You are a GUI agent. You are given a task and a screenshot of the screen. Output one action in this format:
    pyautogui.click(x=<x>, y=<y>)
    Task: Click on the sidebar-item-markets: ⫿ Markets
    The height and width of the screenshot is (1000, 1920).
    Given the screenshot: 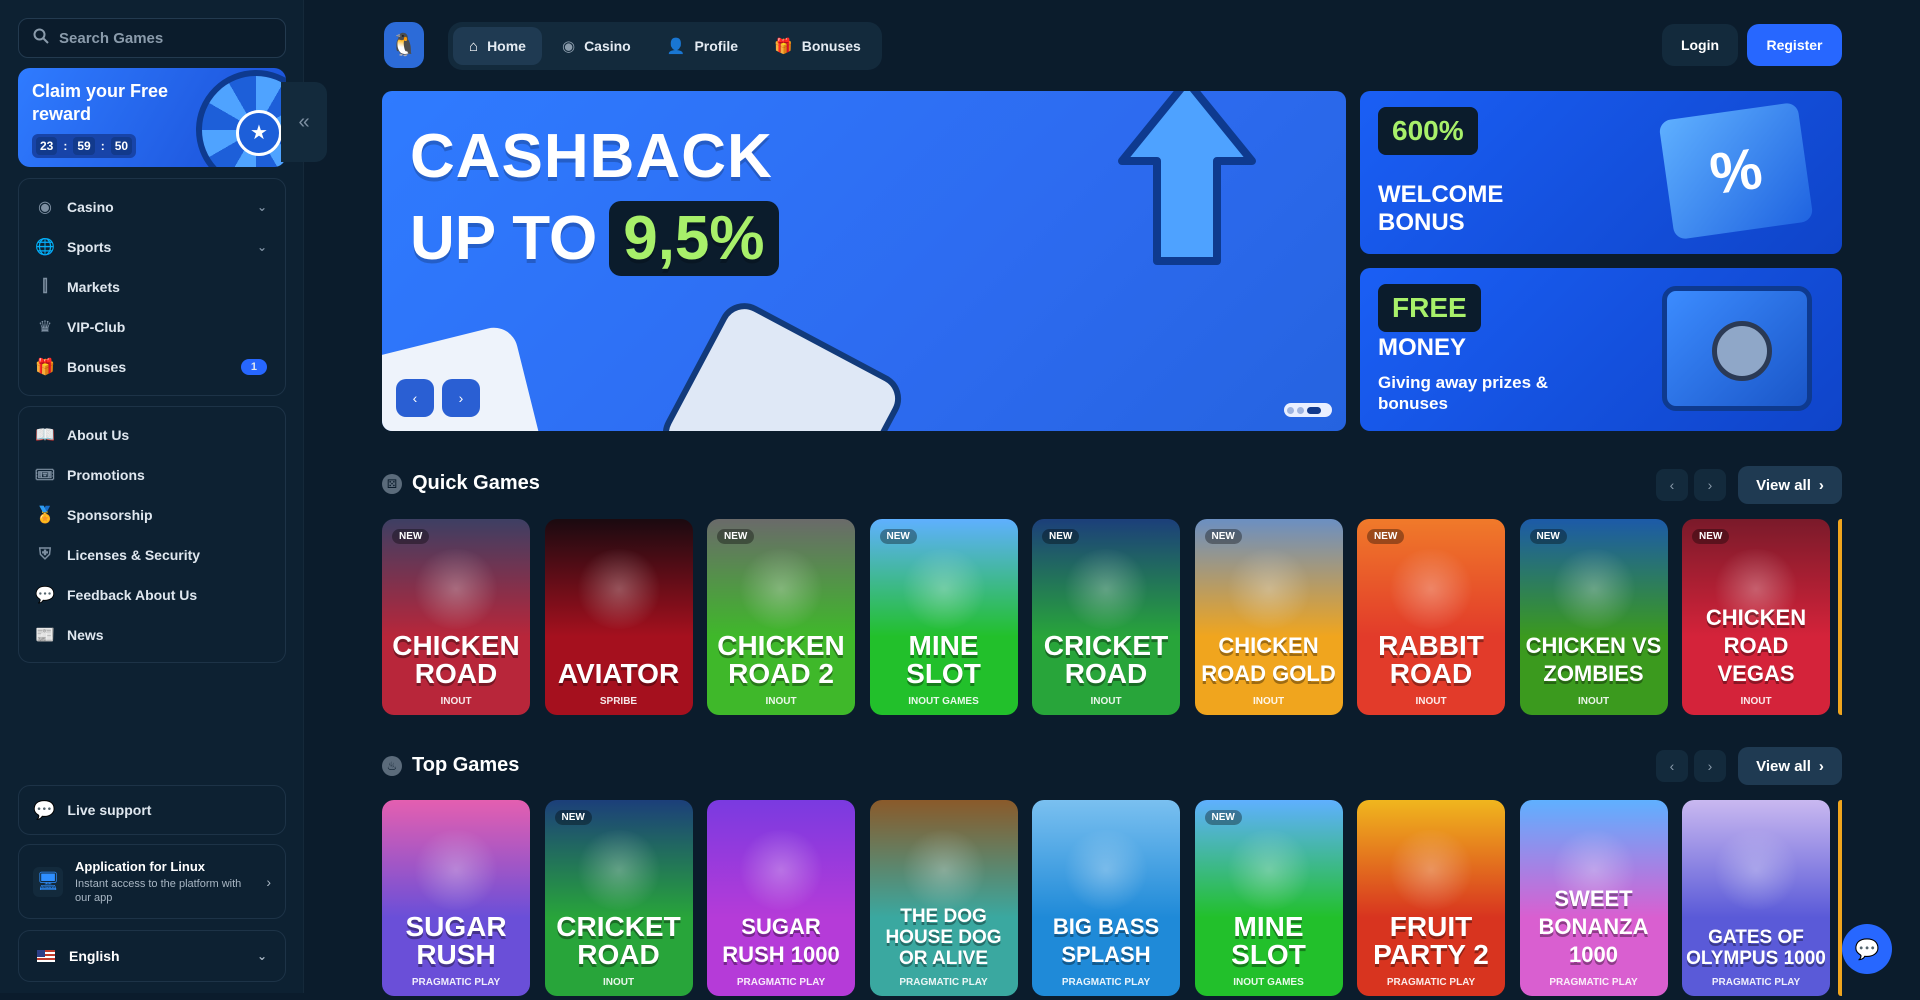 What is the action you would take?
    pyautogui.click(x=152, y=287)
    